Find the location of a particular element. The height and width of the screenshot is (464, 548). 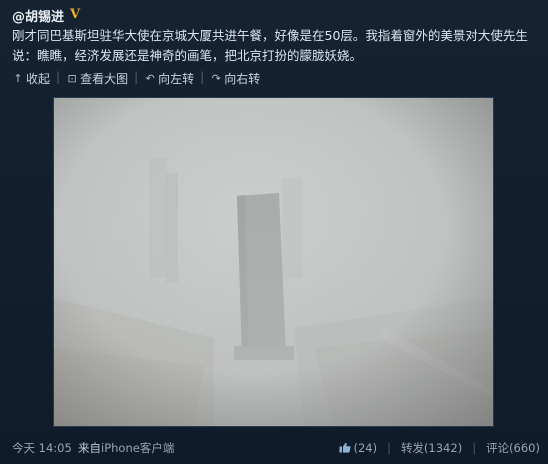

rotate-left-label: 向左转 is located at coordinates (176, 79).